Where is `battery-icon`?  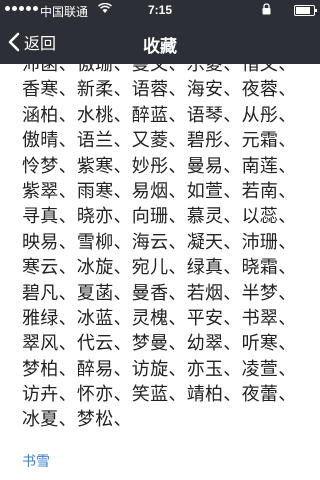
battery-icon is located at coordinates (305, 10).